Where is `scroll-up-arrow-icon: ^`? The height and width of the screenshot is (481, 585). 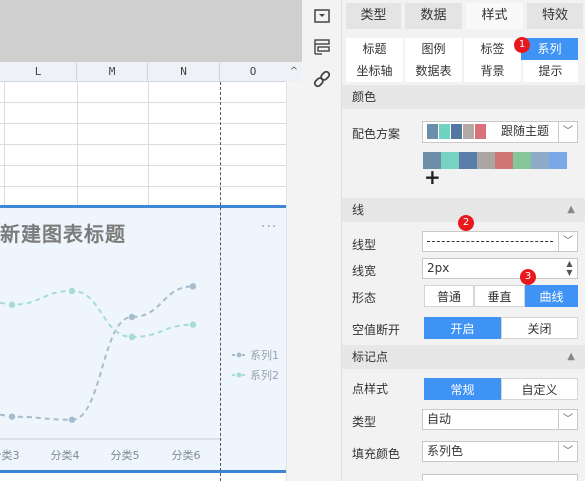 scroll-up-arrow-icon: ^ is located at coordinates (294, 72).